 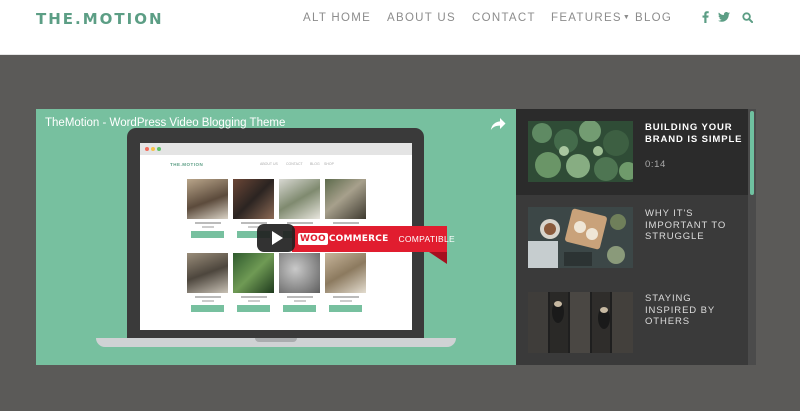 What do you see at coordinates (680, 310) in the screenshot?
I see `playlist-item-title: STAYING INSPIRED BY OTHERS` at bounding box center [680, 310].